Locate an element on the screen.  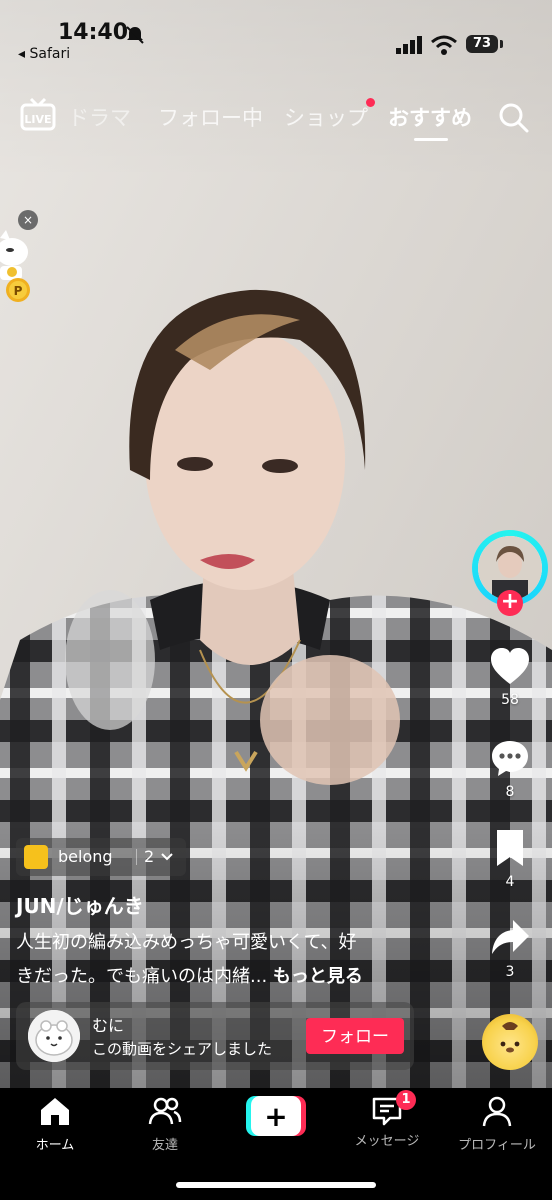
chevron-down-icon is located at coordinates (167, 857).